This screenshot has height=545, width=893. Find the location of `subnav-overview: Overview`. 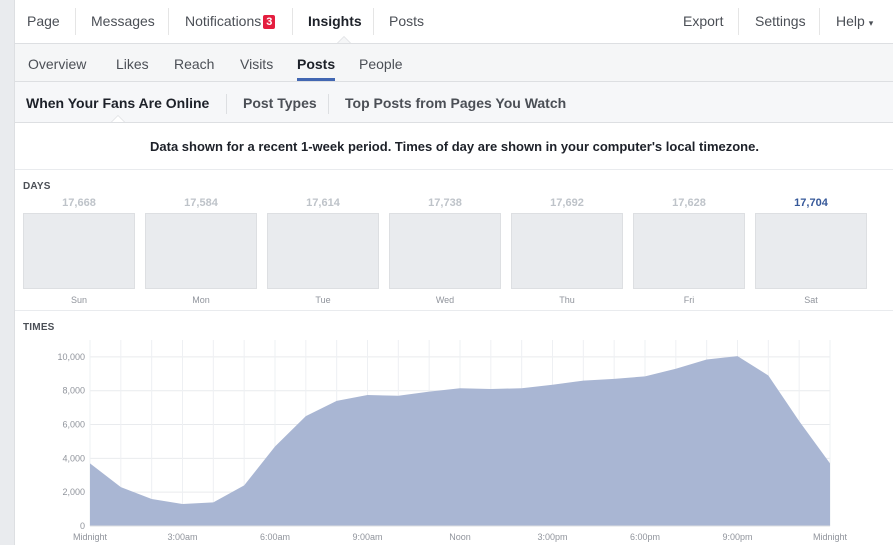

subnav-overview: Overview is located at coordinates (57, 62).